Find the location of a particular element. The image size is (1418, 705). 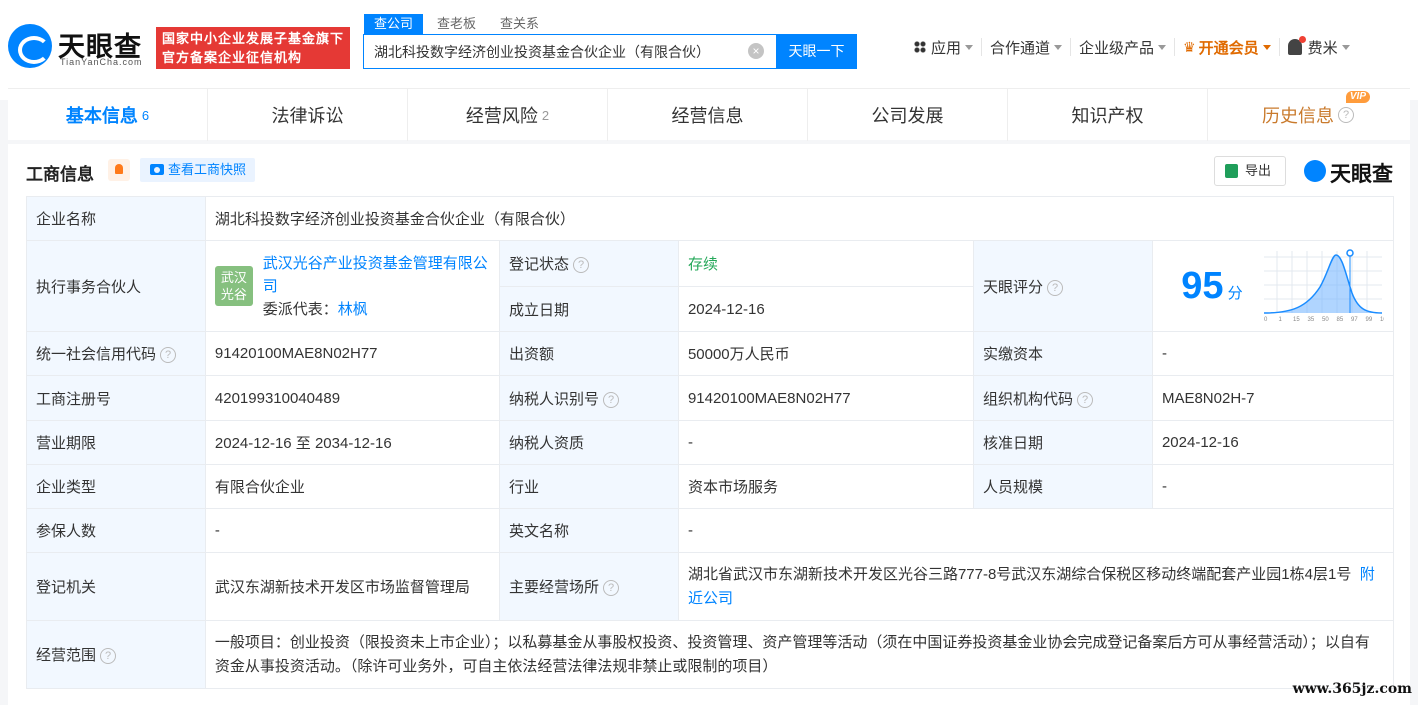

score-cell: 95分 0 1 15 35 50 85 97 99 100 is located at coordinates (1273, 286).